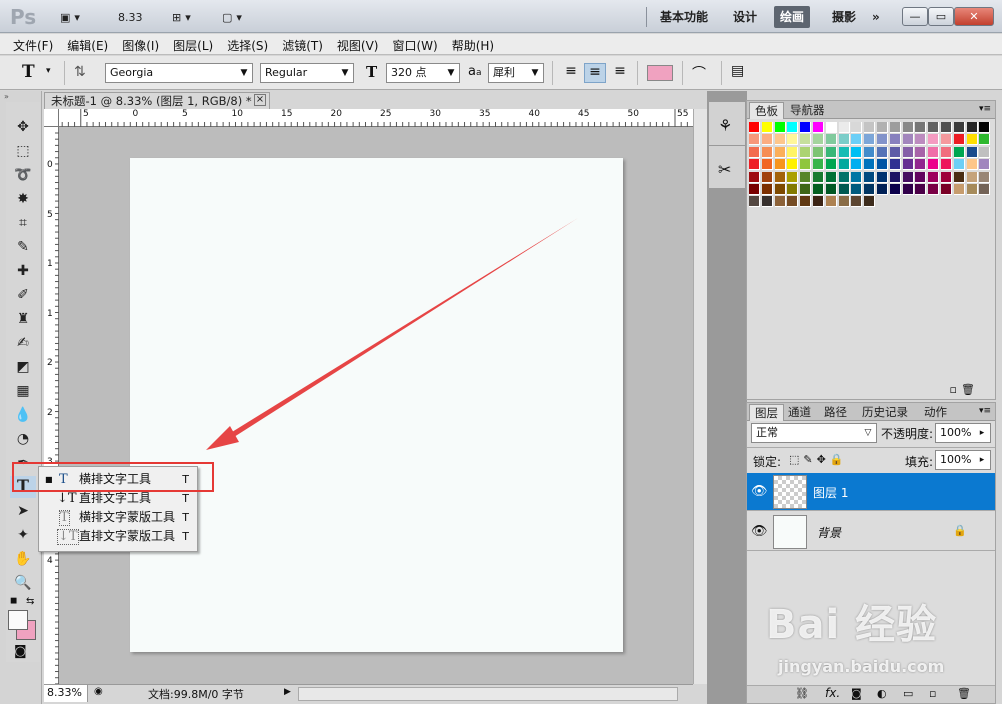 This screenshot has width=1002, height=704. Describe the element at coordinates (488, 694) in the screenshot. I see `horizontal-scrollbar` at that location.